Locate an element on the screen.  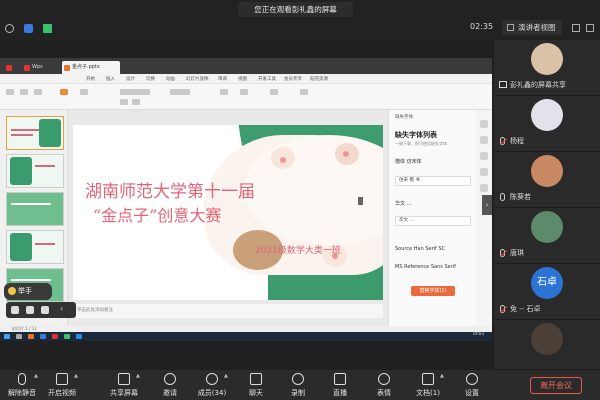
wps-tab-home is located at coordinates (11, 67).